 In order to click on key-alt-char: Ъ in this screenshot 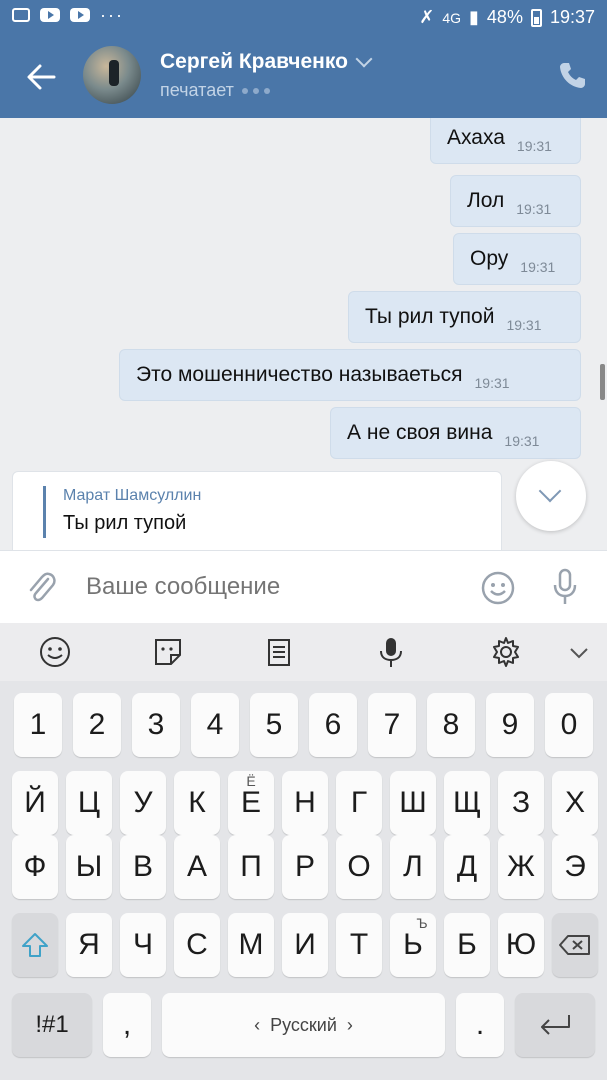, I will do `click(422, 923)`.